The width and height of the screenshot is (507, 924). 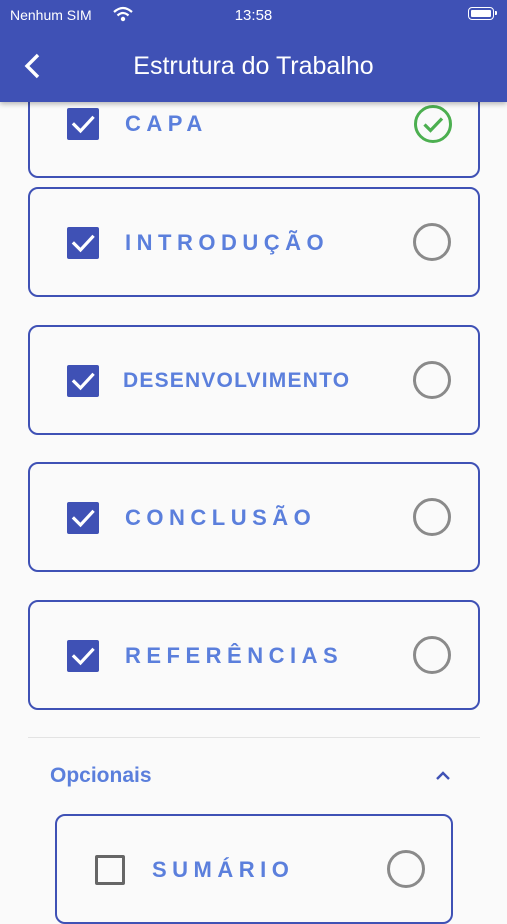 I want to click on check-circle-icon, so click(x=433, y=124).